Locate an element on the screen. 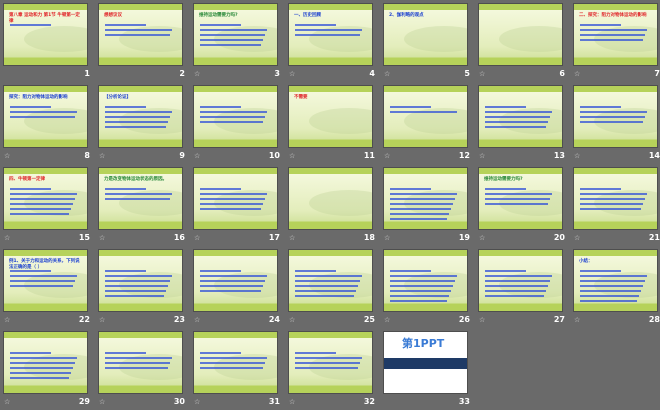  slide-number: 15 is located at coordinates (84, 237).